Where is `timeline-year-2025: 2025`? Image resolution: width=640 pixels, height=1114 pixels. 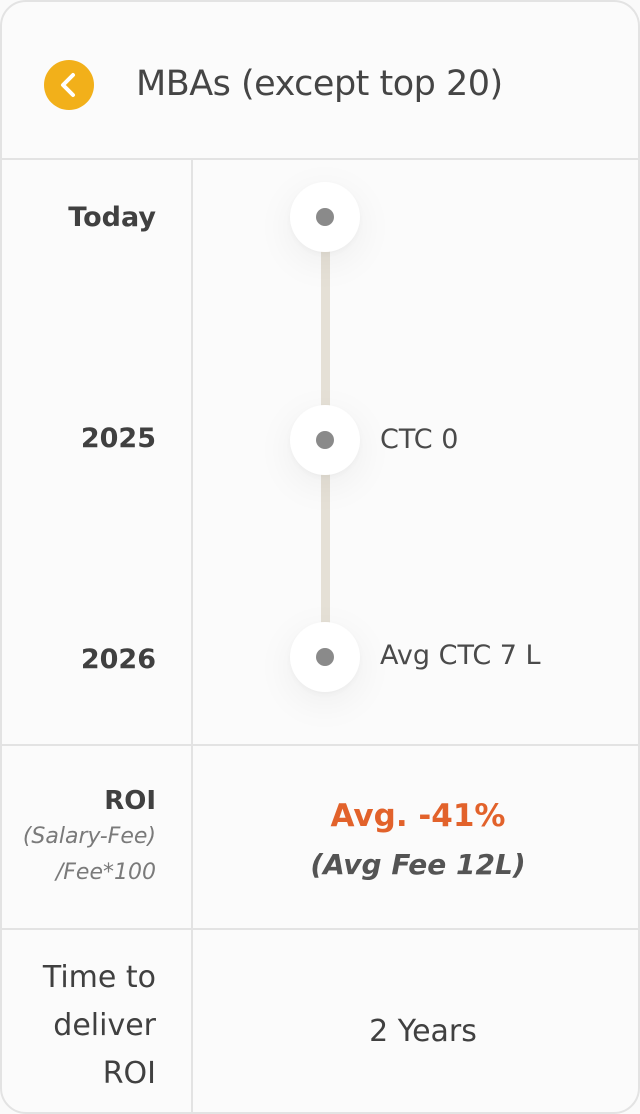 timeline-year-2025: 2025 is located at coordinates (118, 438).